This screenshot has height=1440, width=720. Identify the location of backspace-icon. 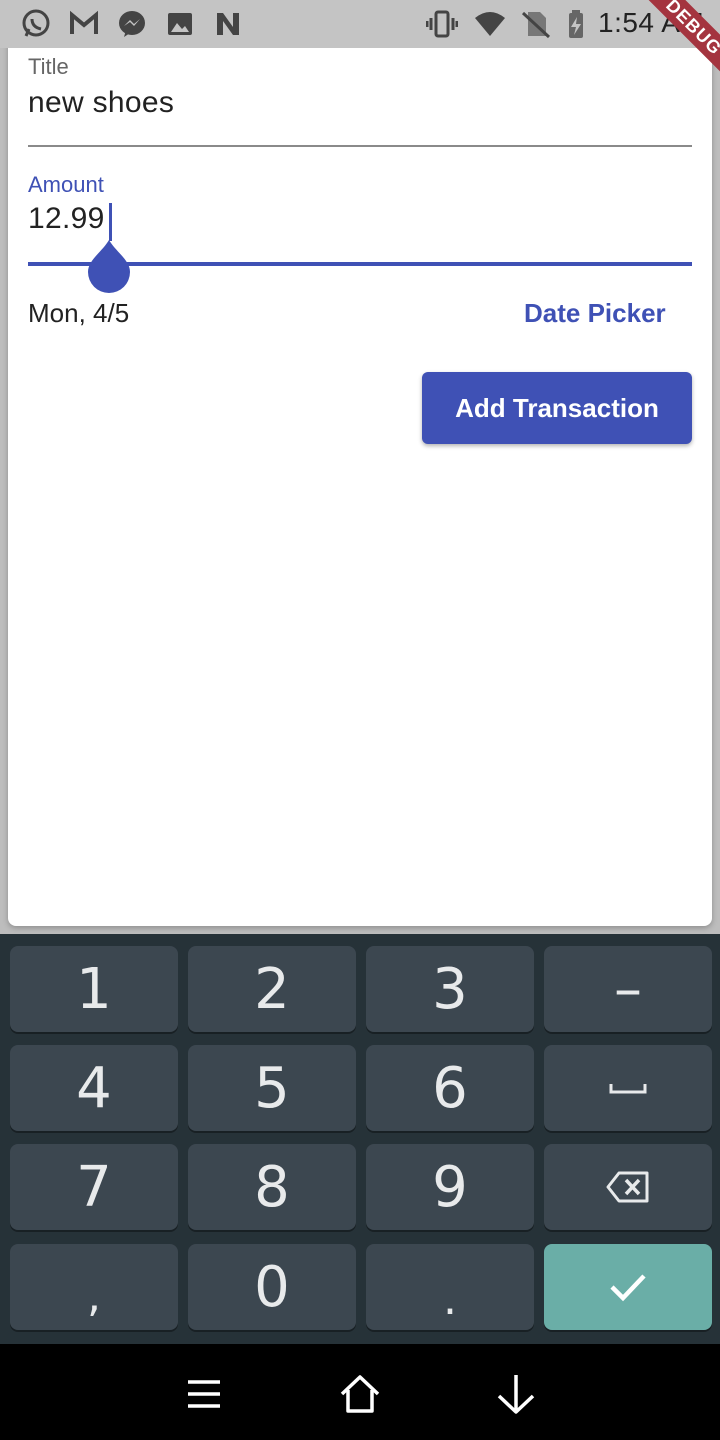
(628, 1187).